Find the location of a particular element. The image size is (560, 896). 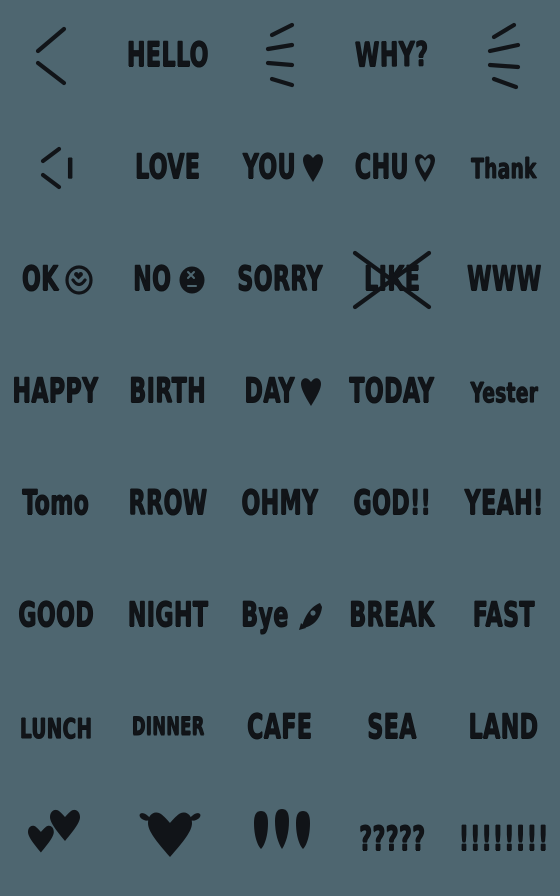

sticker-word: LAND is located at coordinates (504, 727).